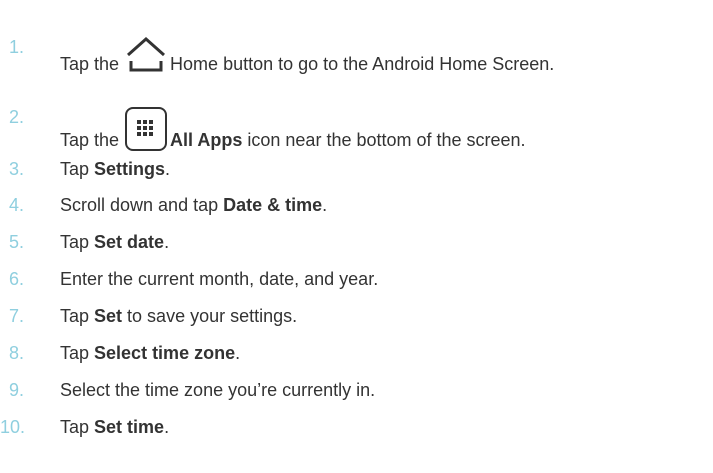 The image size is (713, 473). I want to click on step-number: 9., so click(17, 390).